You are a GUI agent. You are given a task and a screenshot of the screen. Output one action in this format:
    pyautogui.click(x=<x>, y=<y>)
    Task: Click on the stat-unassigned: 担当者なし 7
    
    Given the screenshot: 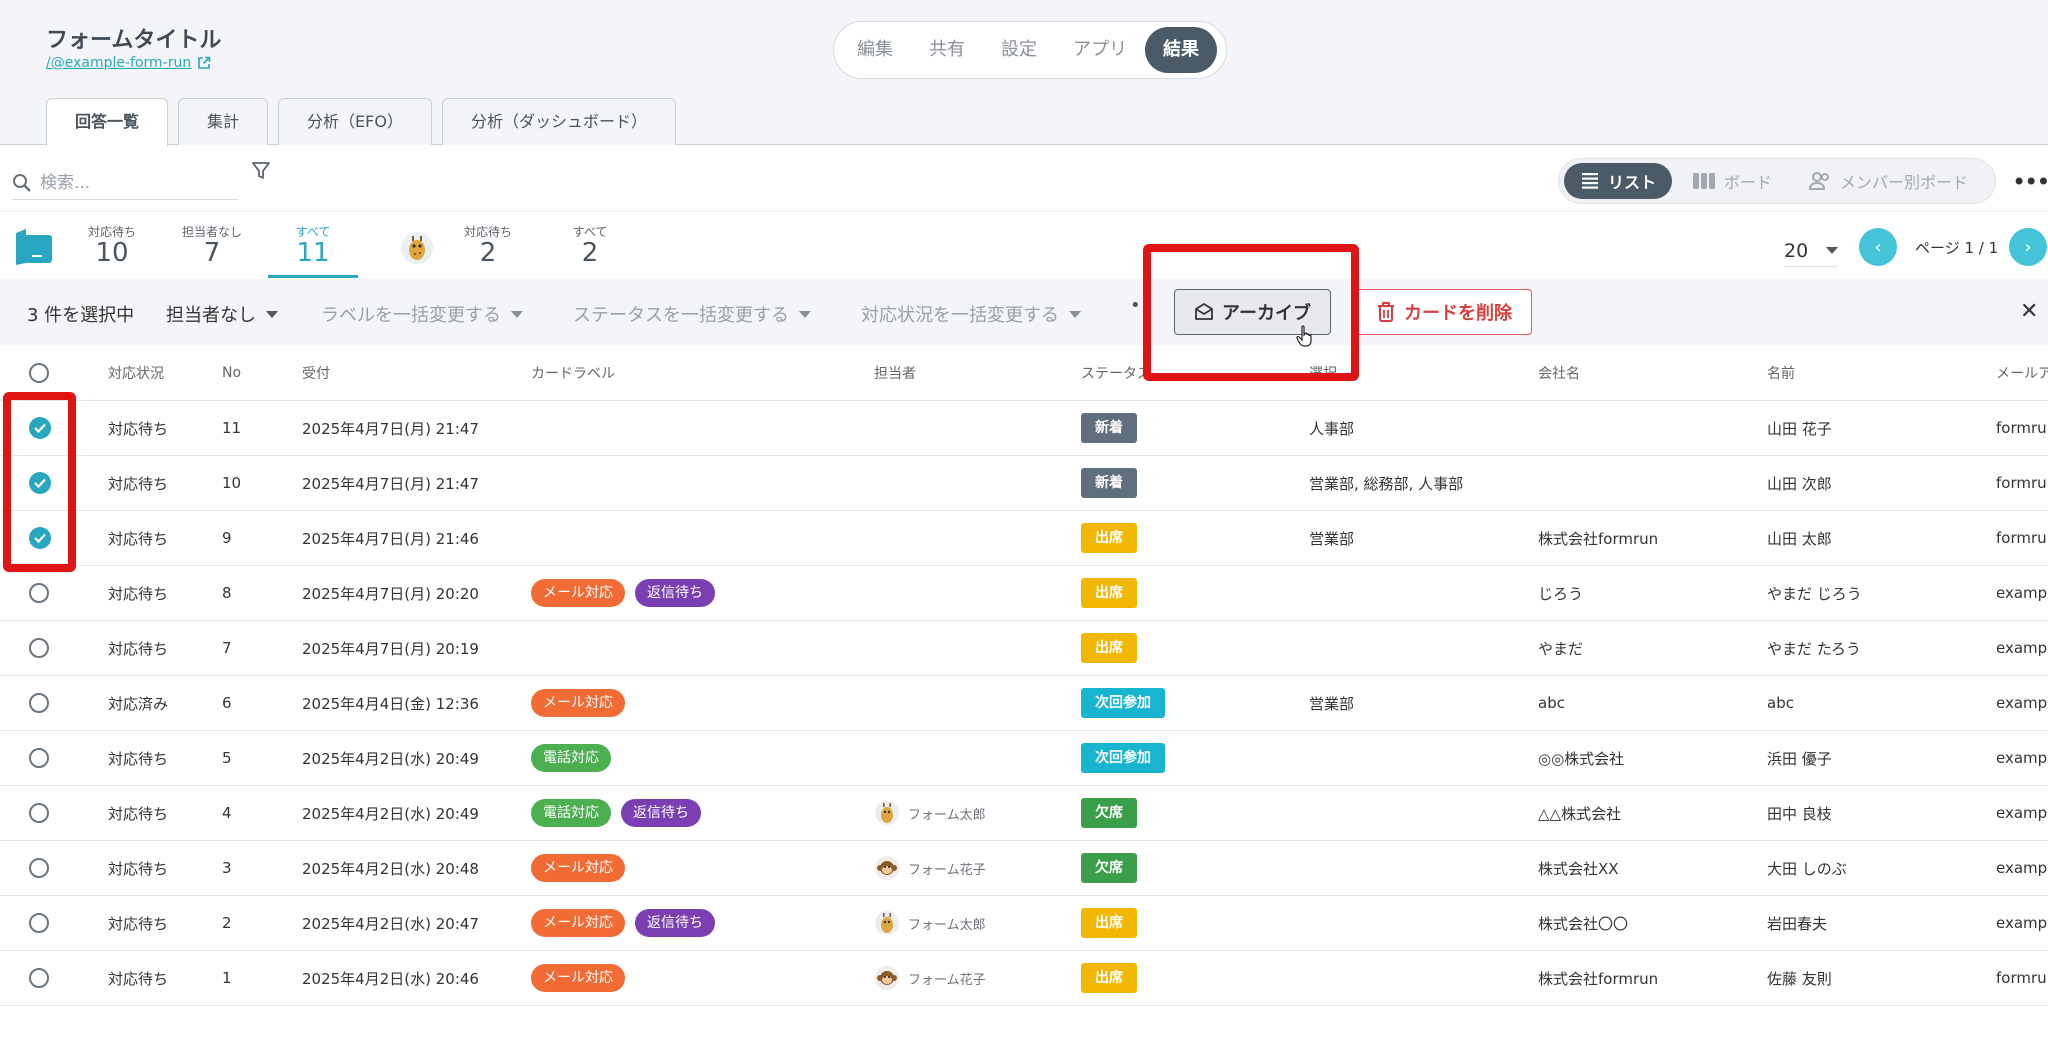 What is the action you would take?
    pyautogui.click(x=212, y=245)
    